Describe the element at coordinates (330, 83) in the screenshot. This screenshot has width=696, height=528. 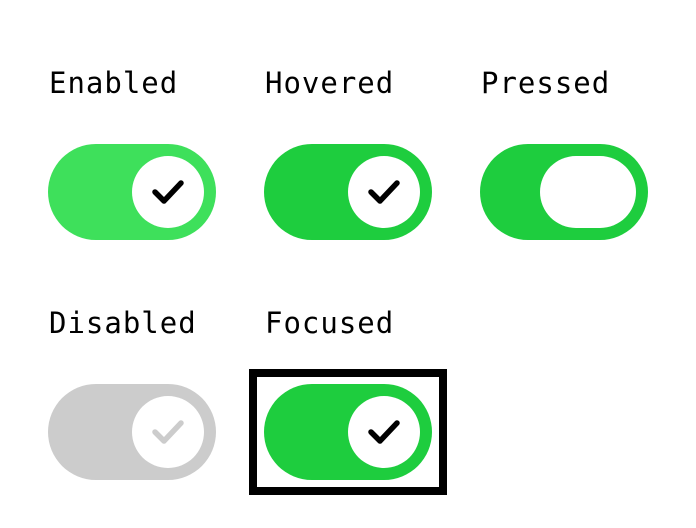
I see `label-hovered: Hovered` at that location.